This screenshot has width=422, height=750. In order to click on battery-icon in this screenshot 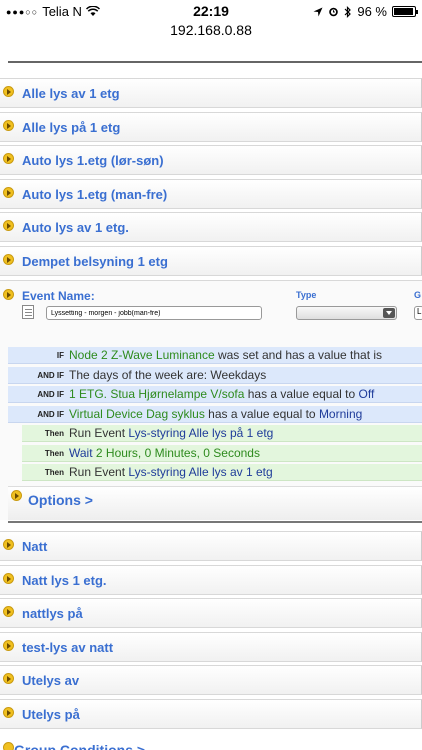, I will do `click(405, 11)`.